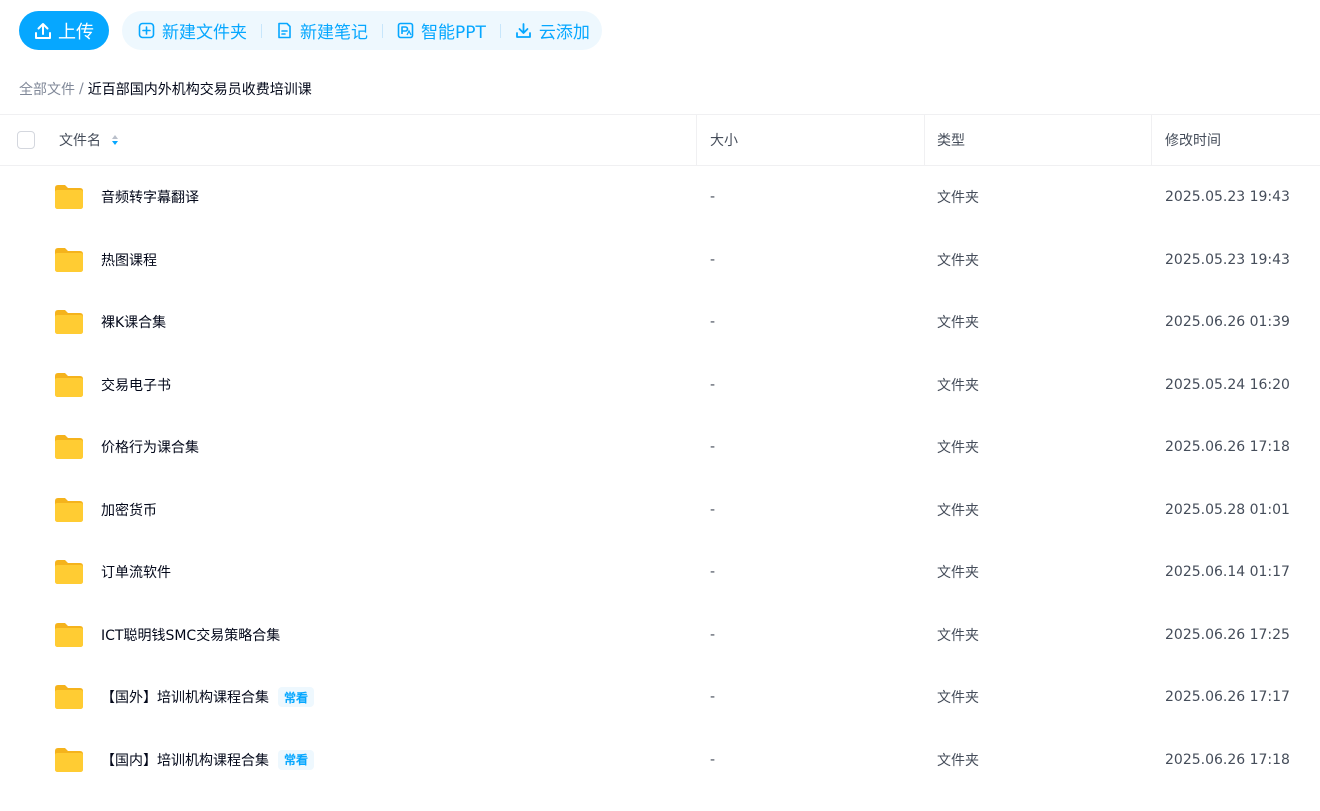 The width and height of the screenshot is (1320, 811). I want to click on table-row: 音频转字幕翻译 - 文件夹 2025.05.23 19:43, so click(660, 197).